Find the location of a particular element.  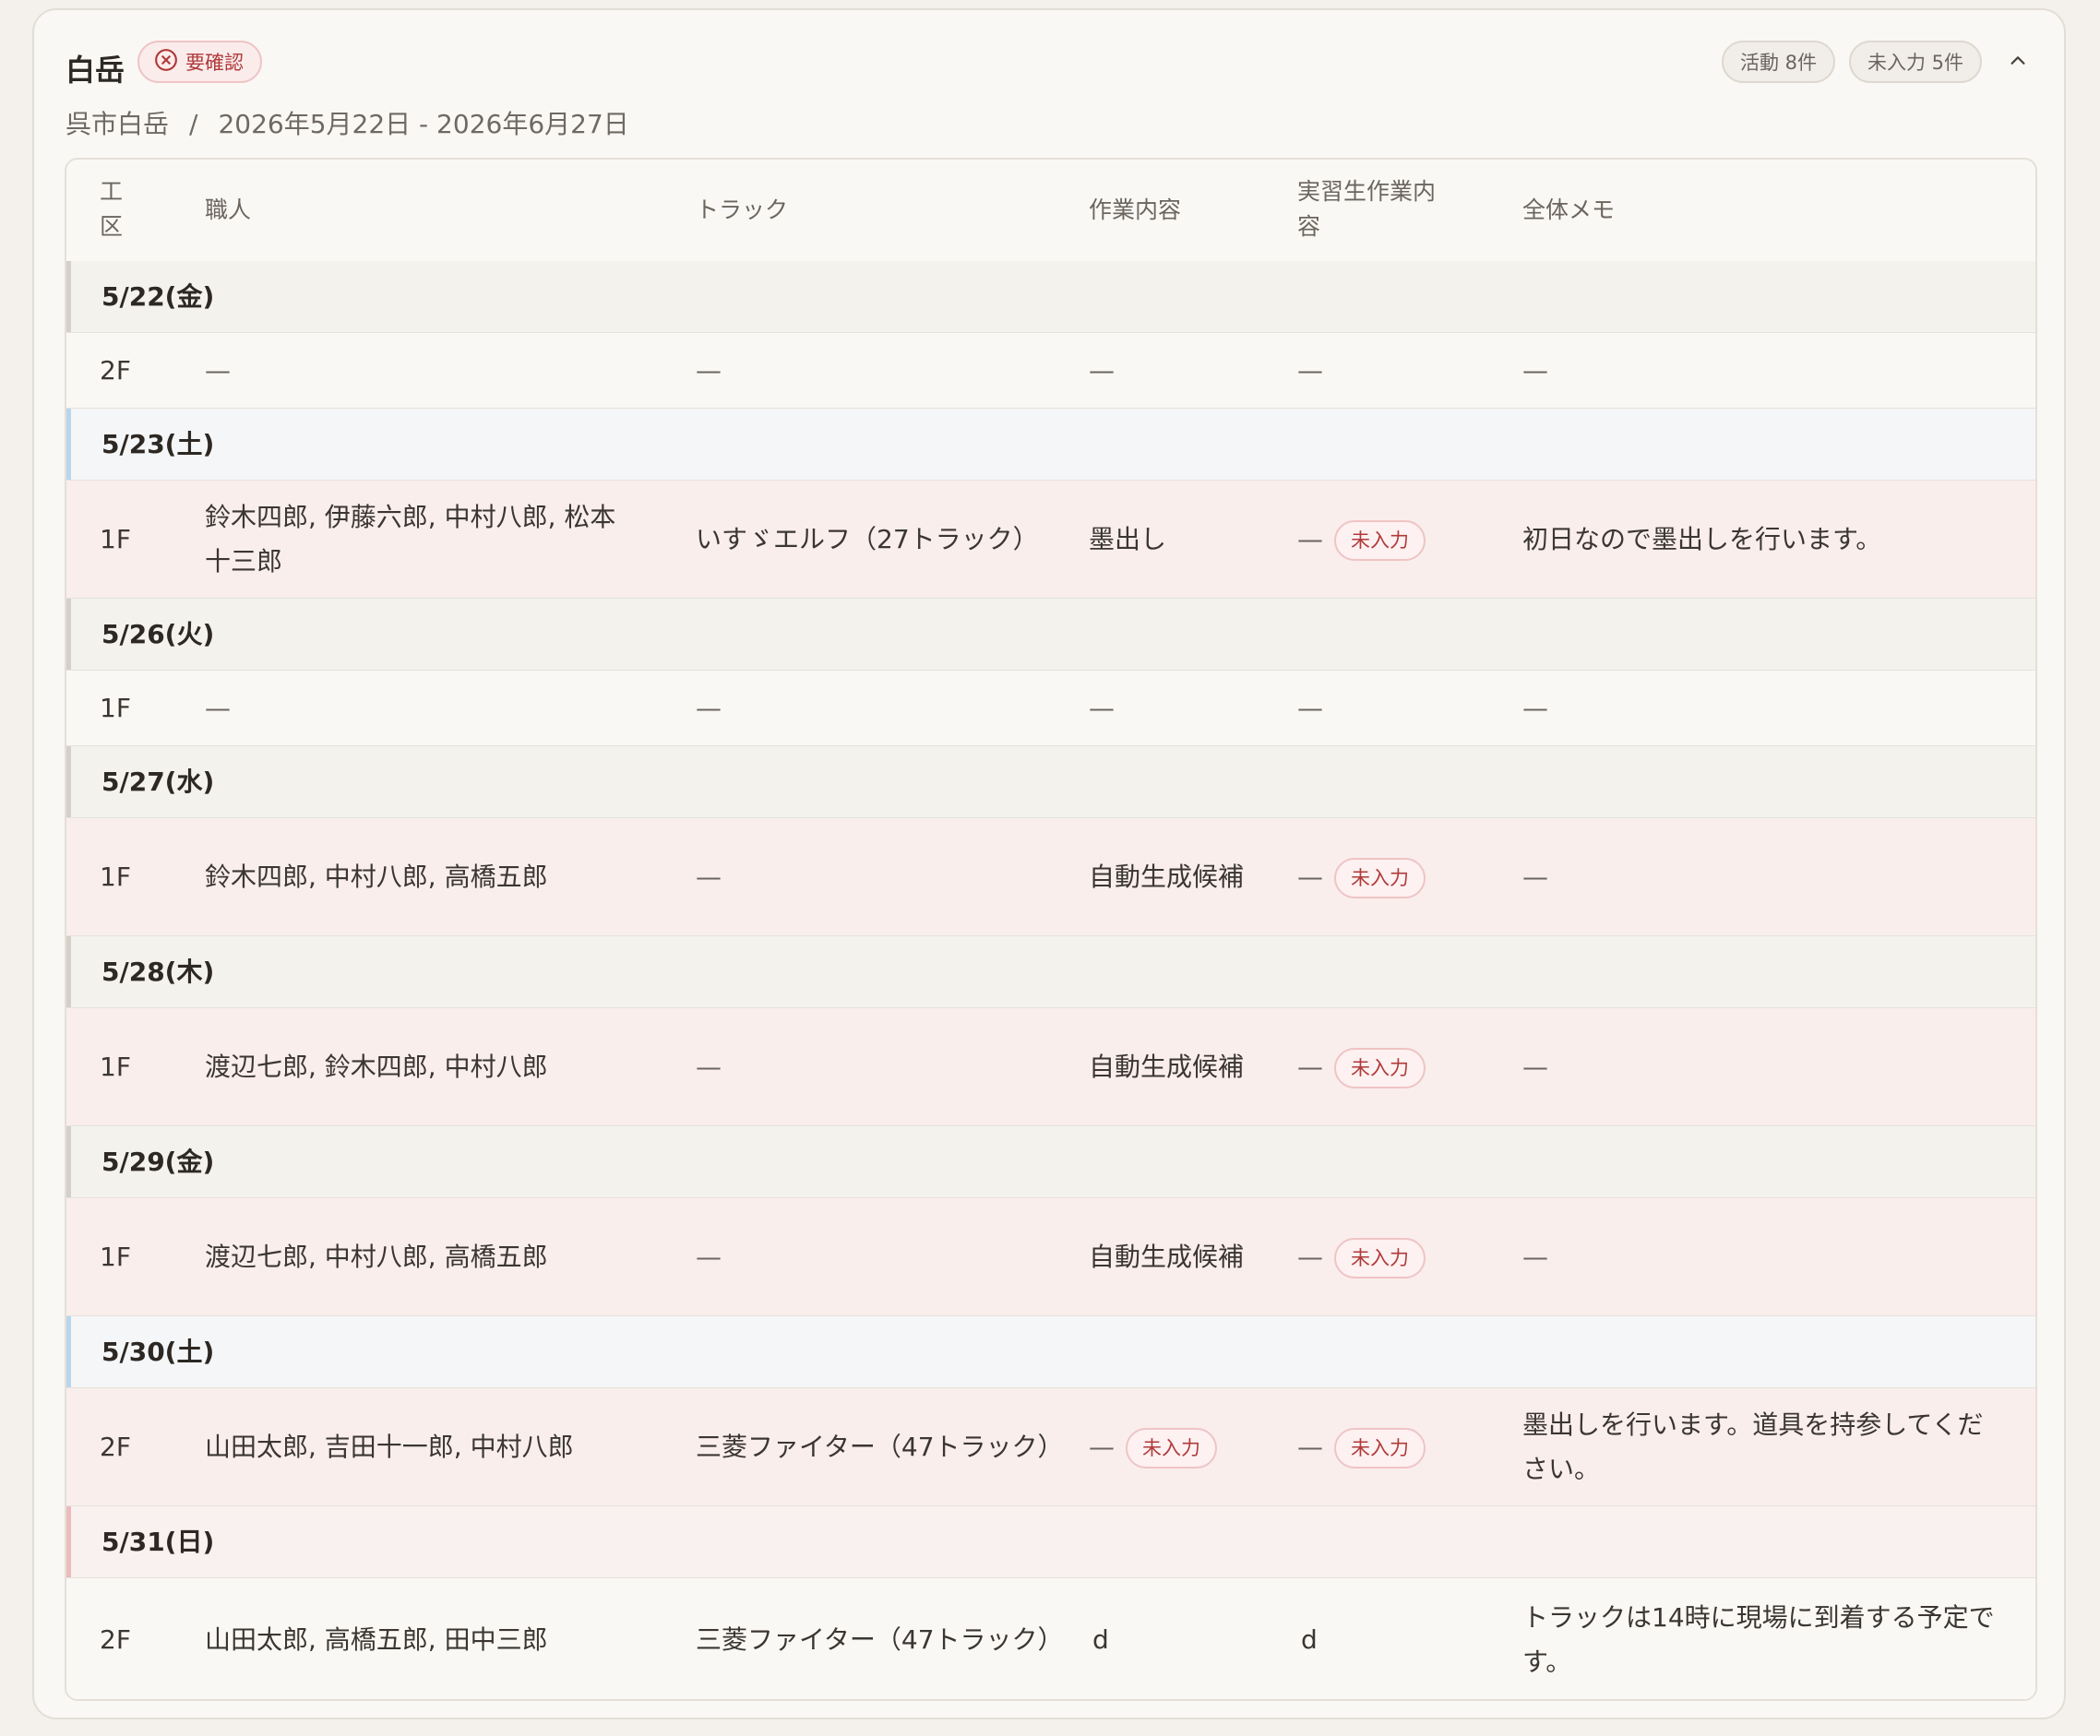

cell-work: 墨出し is located at coordinates (1128, 538).